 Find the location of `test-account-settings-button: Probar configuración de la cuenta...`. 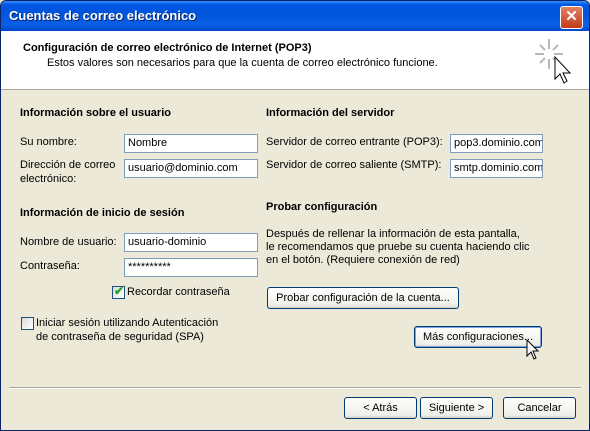

test-account-settings-button: Probar configuración de la cuenta... is located at coordinates (363, 298).